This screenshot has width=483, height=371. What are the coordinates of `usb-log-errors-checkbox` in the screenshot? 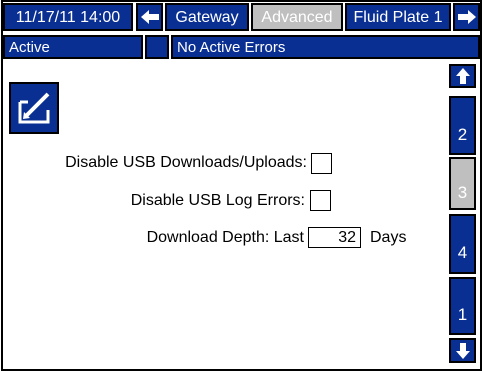 It's located at (320, 200).